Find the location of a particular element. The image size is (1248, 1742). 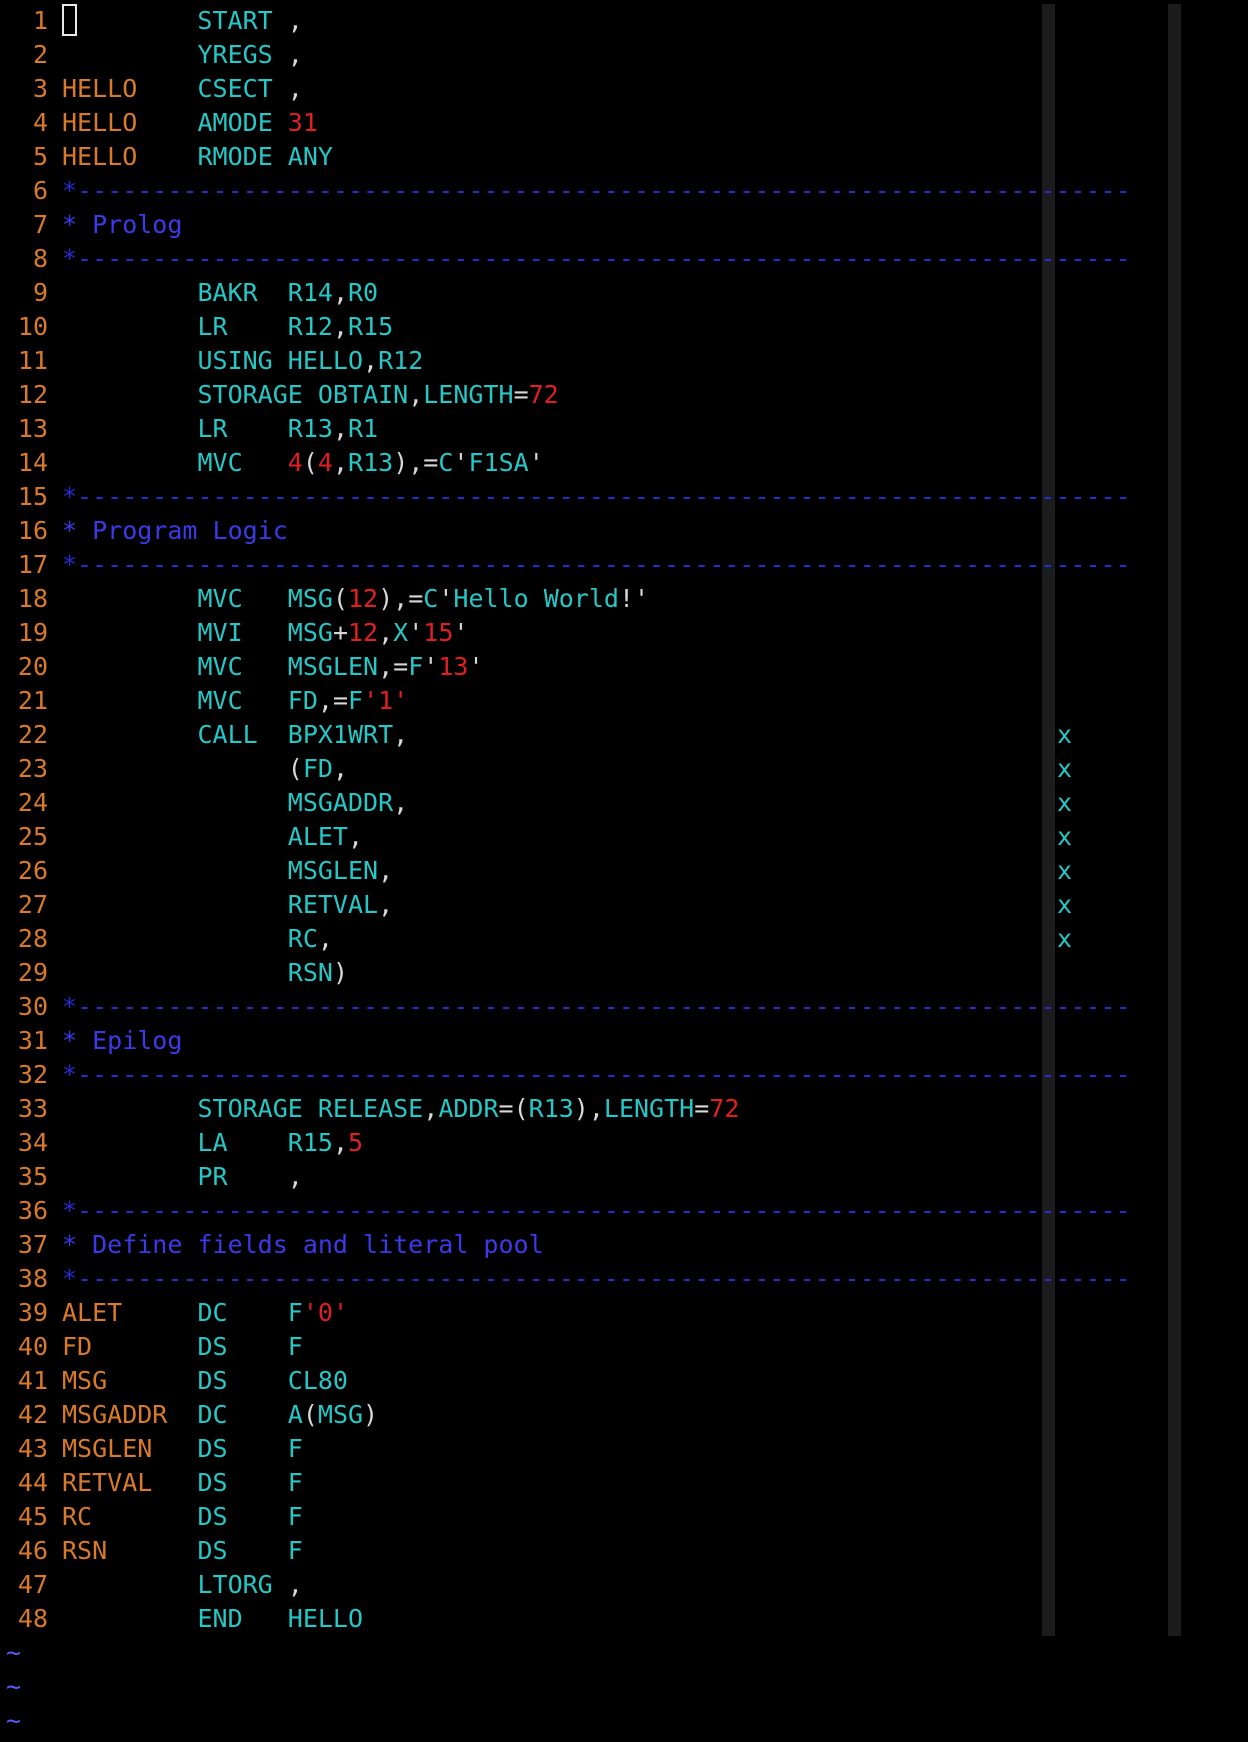

code-text: (FD, is located at coordinates (205, 769).